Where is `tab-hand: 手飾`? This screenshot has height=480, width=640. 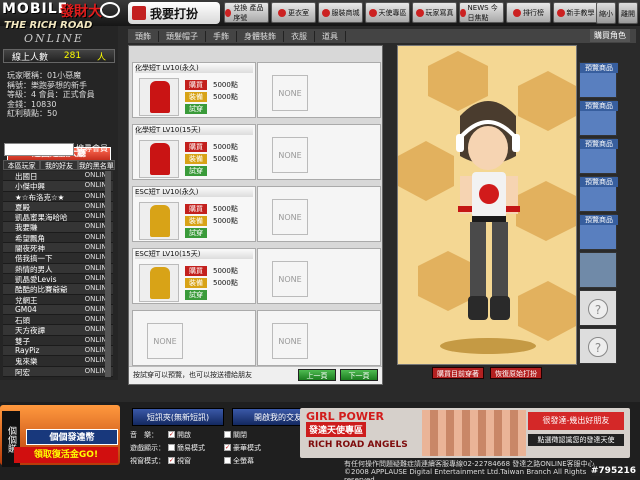
tab-hand: 手飾 is located at coordinates (221, 36).